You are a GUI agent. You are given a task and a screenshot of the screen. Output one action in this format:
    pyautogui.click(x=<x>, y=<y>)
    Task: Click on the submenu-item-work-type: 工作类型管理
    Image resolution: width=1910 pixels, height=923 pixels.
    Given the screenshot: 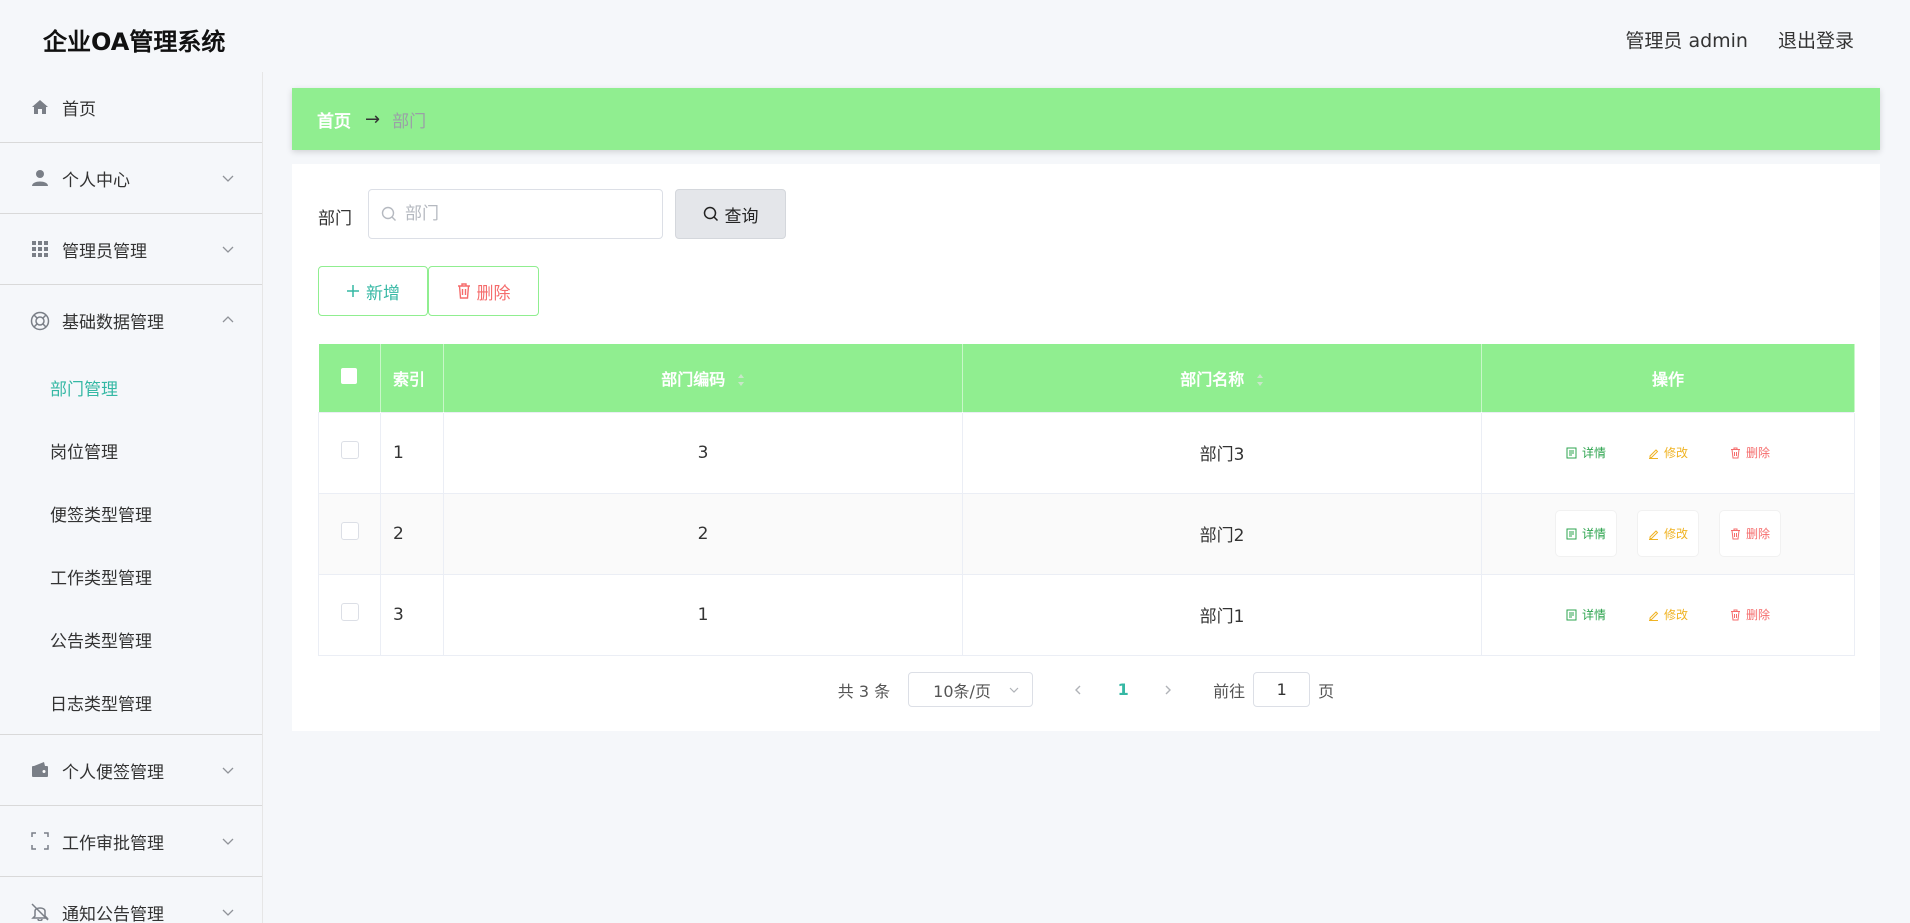 What is the action you would take?
    pyautogui.click(x=131, y=576)
    